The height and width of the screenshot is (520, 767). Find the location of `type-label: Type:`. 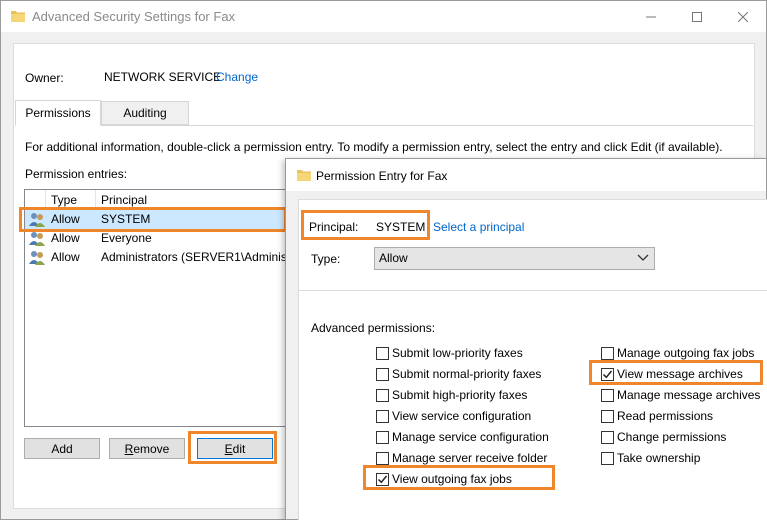

type-label: Type: is located at coordinates (326, 259).